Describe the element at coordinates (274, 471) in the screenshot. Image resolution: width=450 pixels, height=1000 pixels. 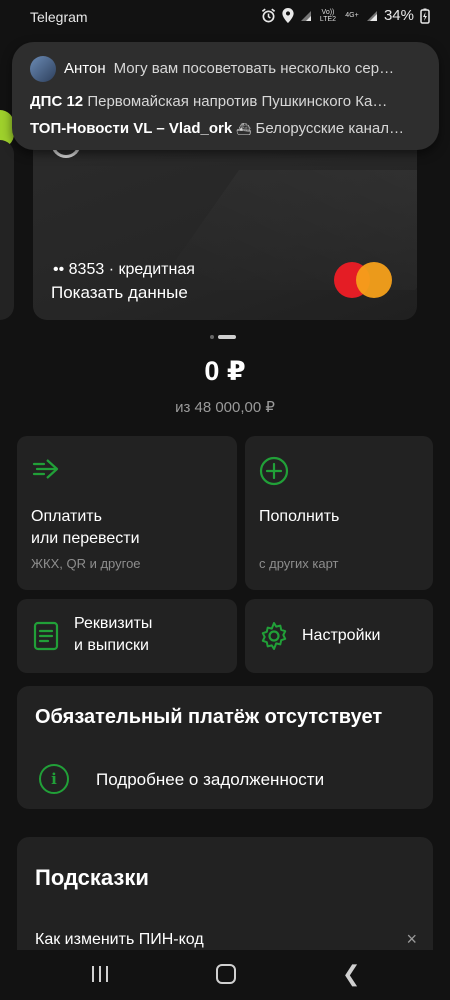
I see `plus-circle-icon` at that location.